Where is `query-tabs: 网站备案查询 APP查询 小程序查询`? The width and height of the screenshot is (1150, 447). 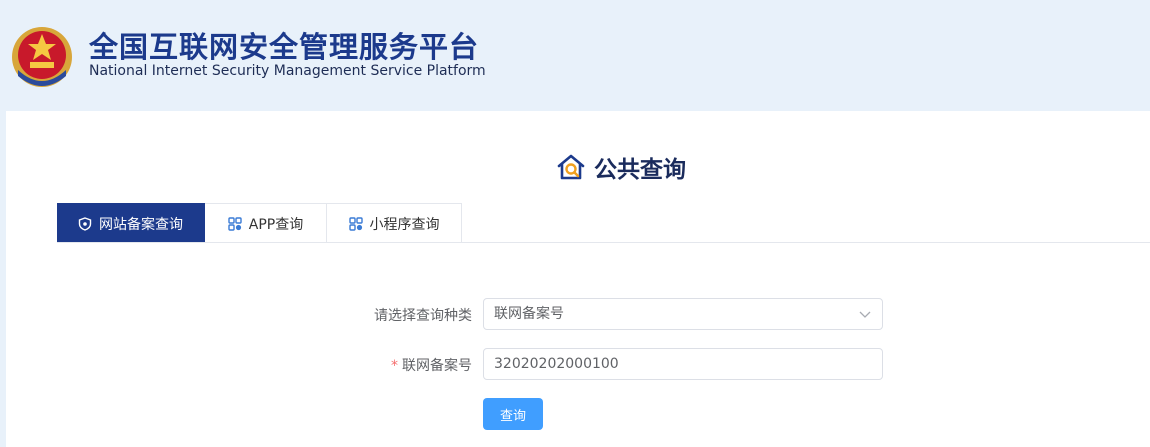
query-tabs: 网站备案查询 APP查询 小程序查询 is located at coordinates (259, 223).